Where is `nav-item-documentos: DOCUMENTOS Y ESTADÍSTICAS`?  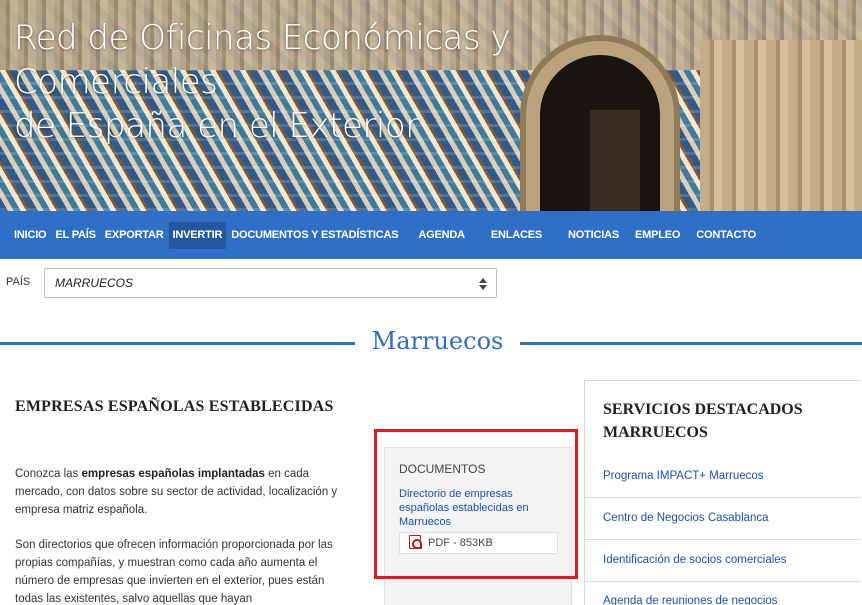 nav-item-documentos: DOCUMENTOS Y ESTADÍSTICAS is located at coordinates (314, 235).